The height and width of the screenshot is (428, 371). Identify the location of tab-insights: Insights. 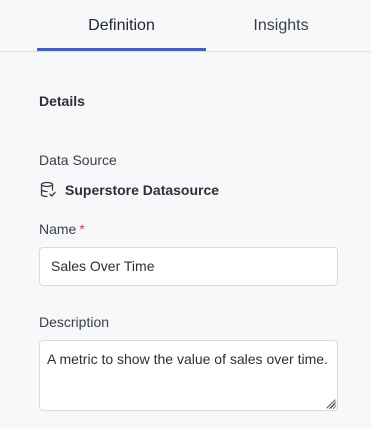
(281, 26).